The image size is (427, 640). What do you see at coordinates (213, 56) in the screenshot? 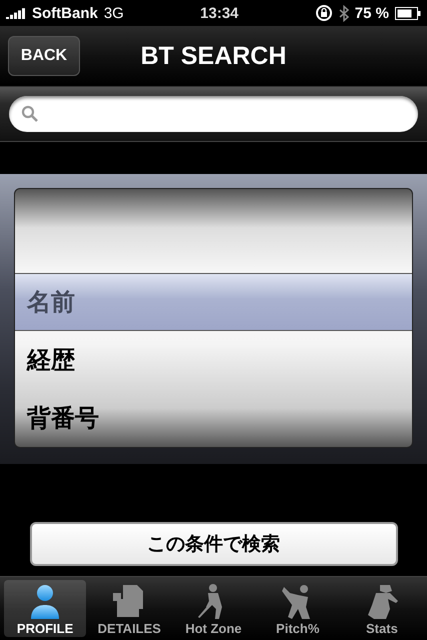
I see `screen-title: BT SEARCH` at bounding box center [213, 56].